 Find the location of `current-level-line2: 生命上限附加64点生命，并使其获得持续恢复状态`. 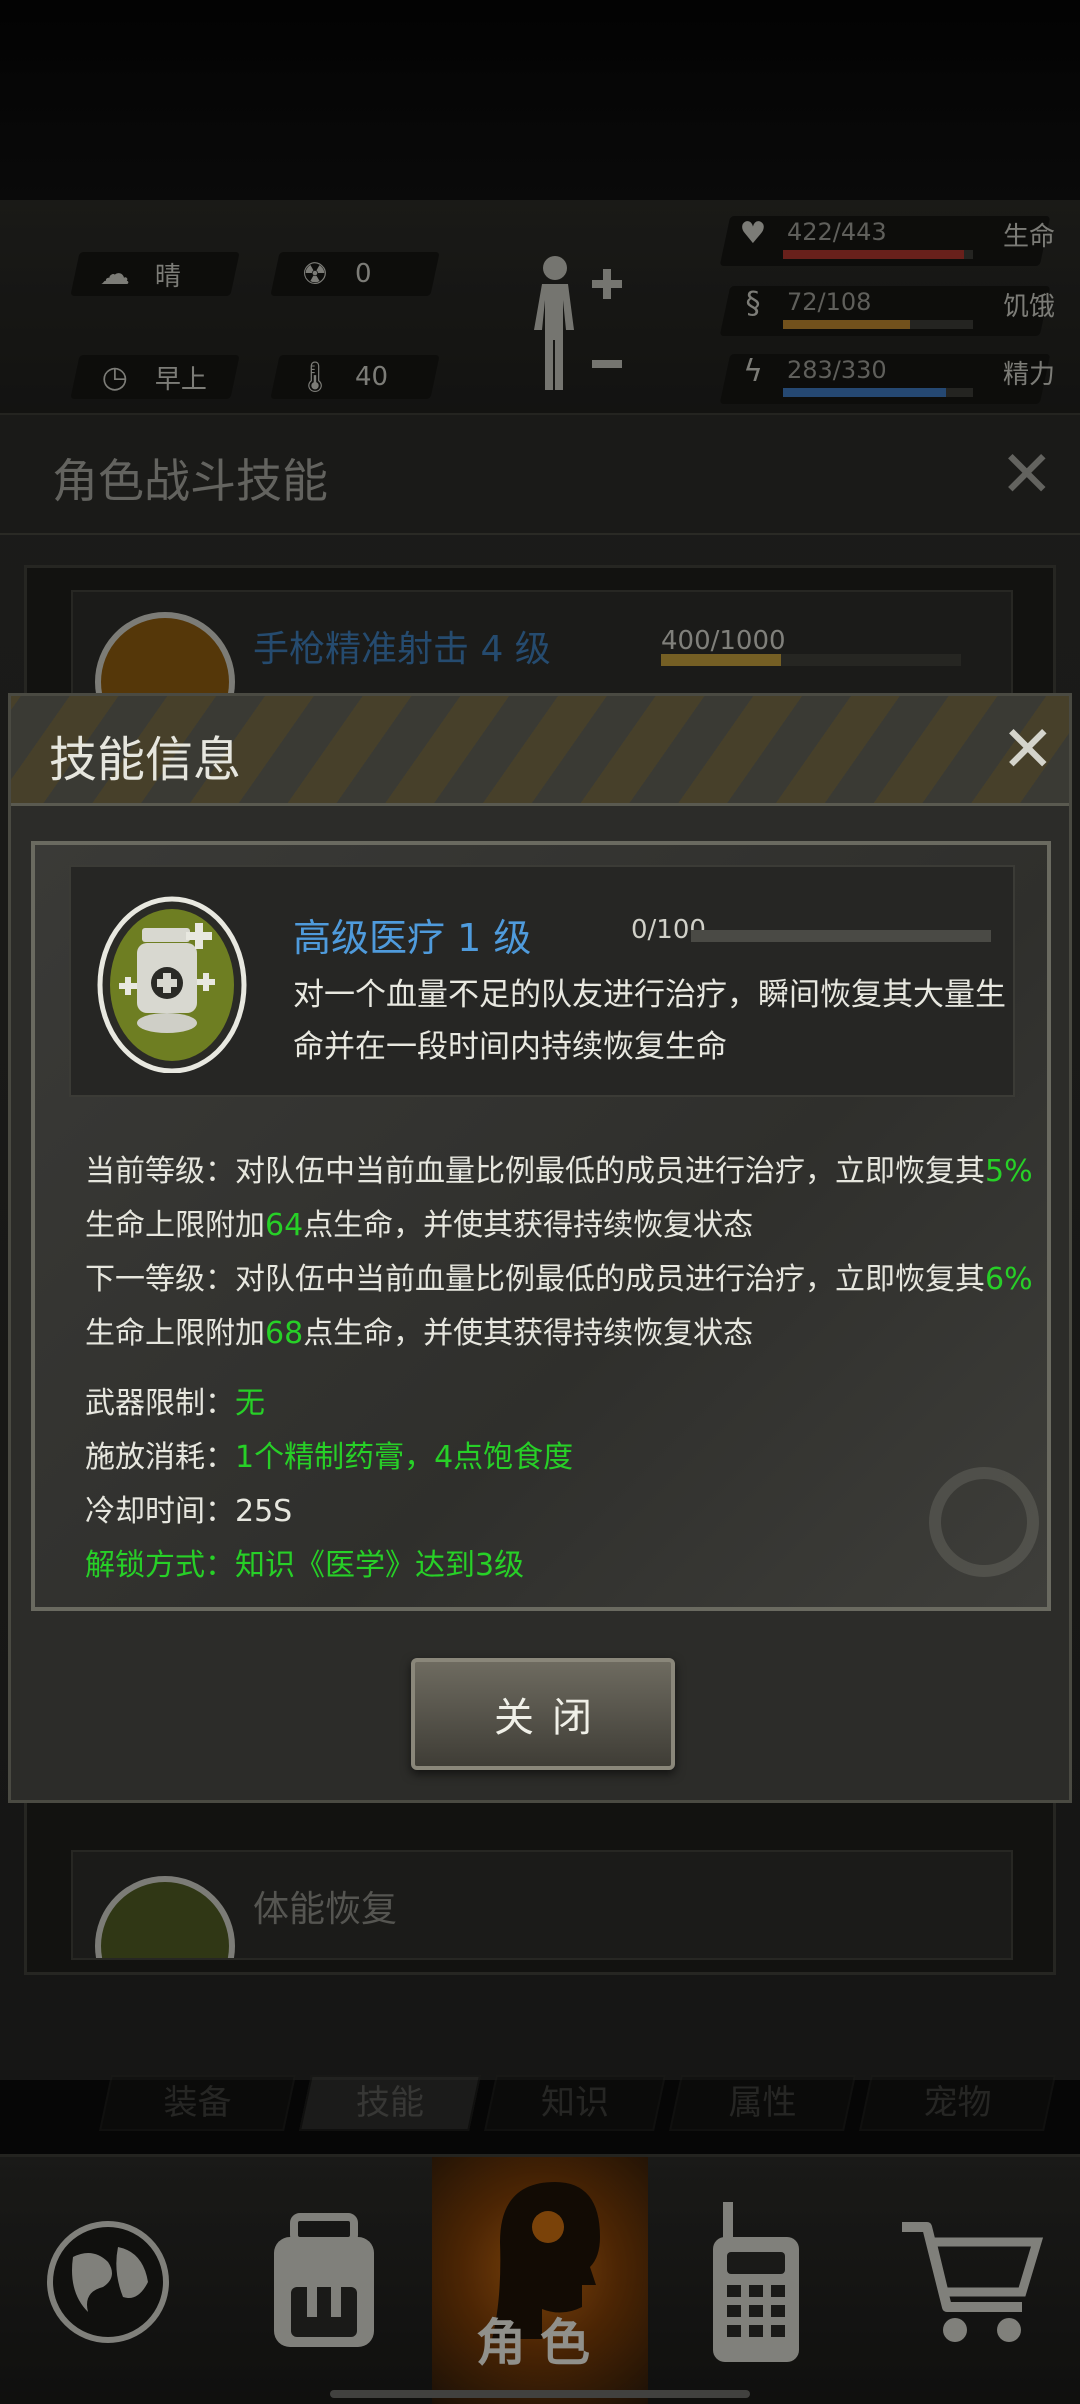

current-level-line2: 生命上限附加64点生命，并使其获得持续恢复状态 is located at coordinates (419, 1225).